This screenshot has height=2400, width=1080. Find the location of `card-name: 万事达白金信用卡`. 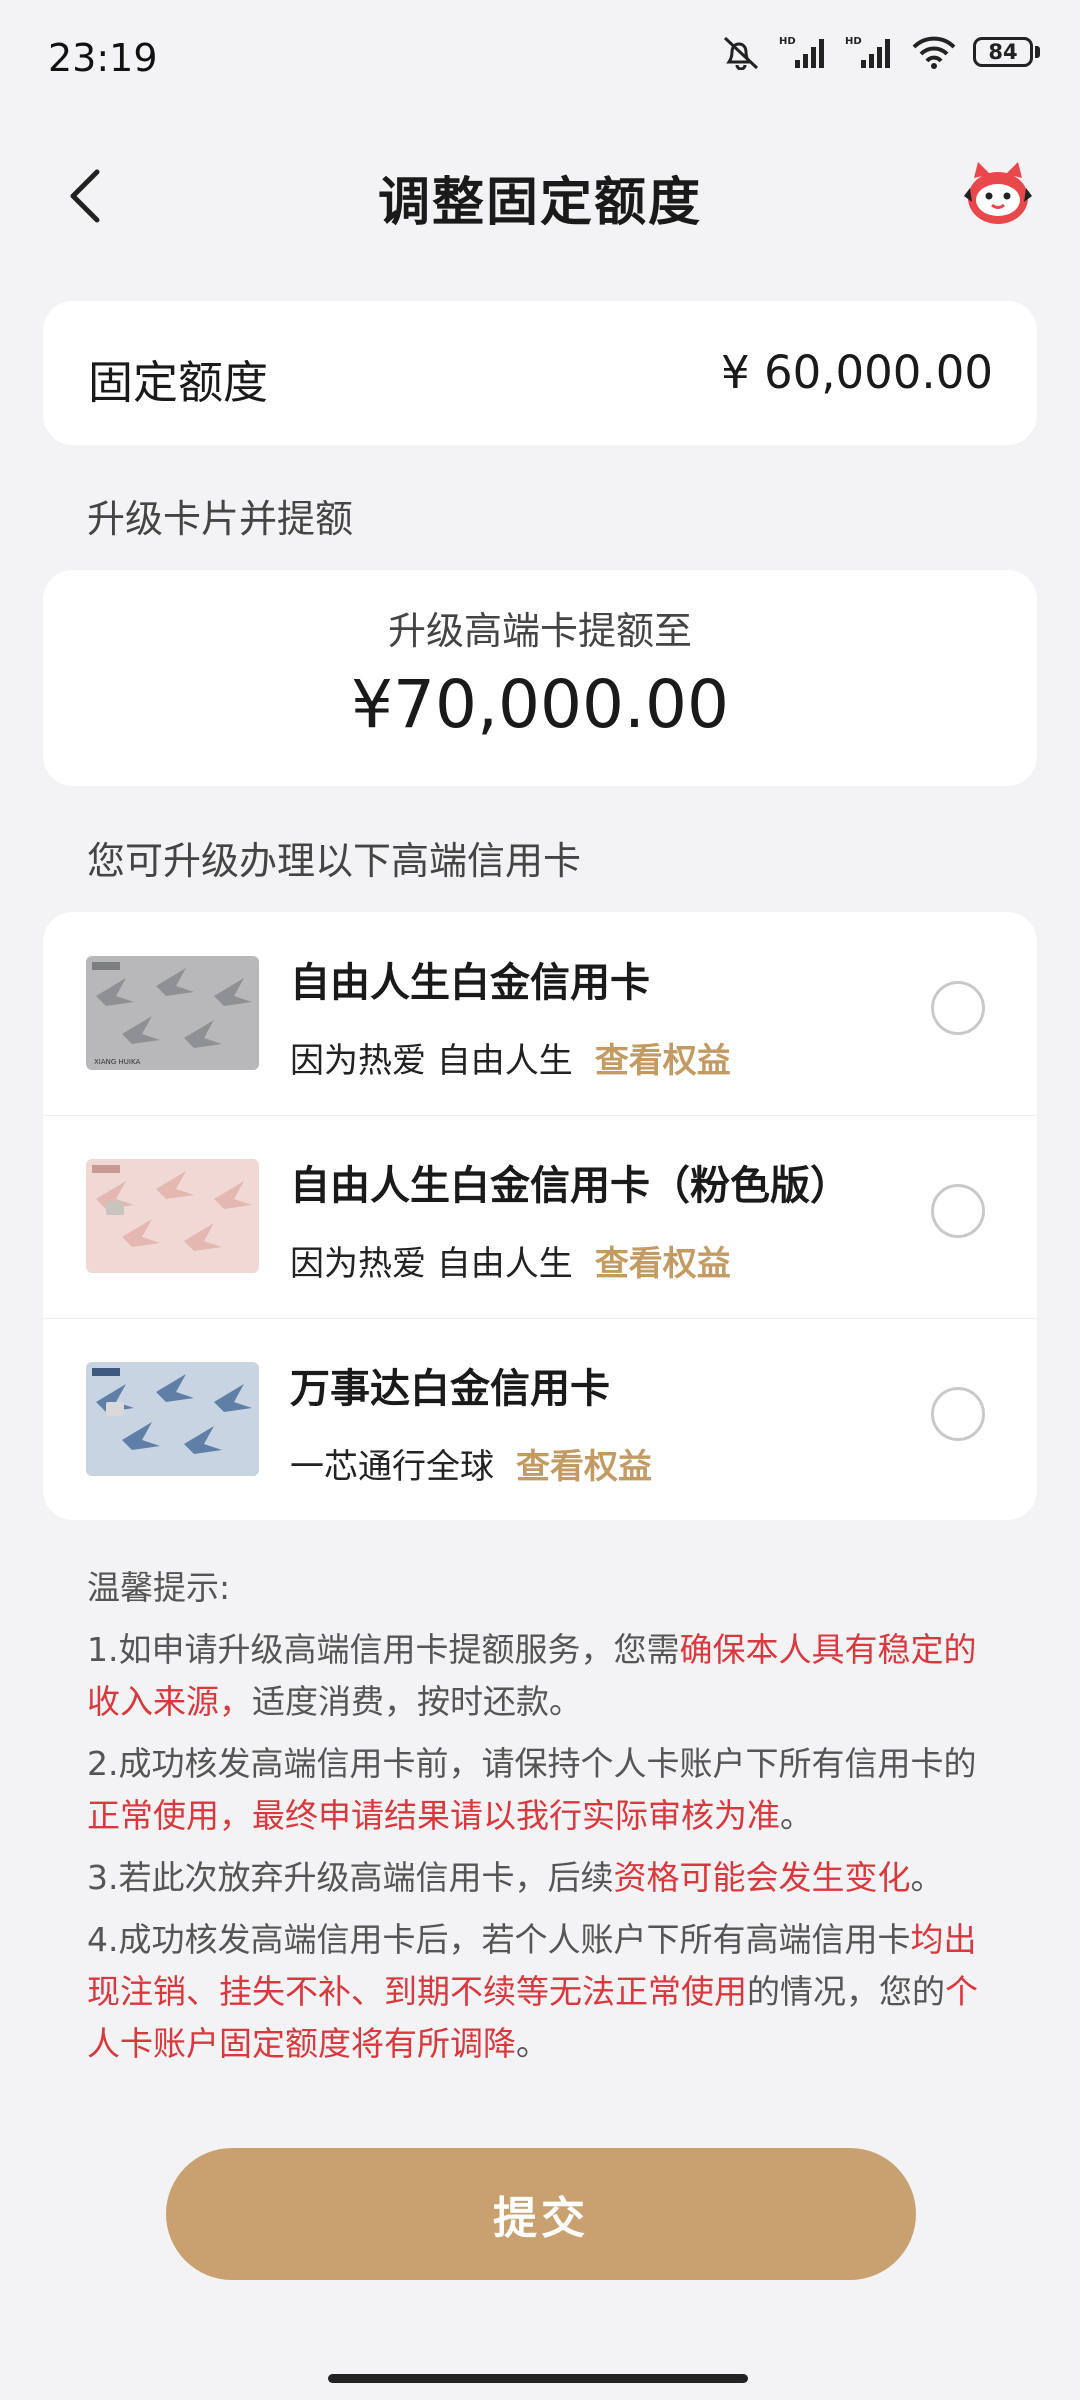

card-name: 万事达白金信用卡 is located at coordinates (450, 1389).